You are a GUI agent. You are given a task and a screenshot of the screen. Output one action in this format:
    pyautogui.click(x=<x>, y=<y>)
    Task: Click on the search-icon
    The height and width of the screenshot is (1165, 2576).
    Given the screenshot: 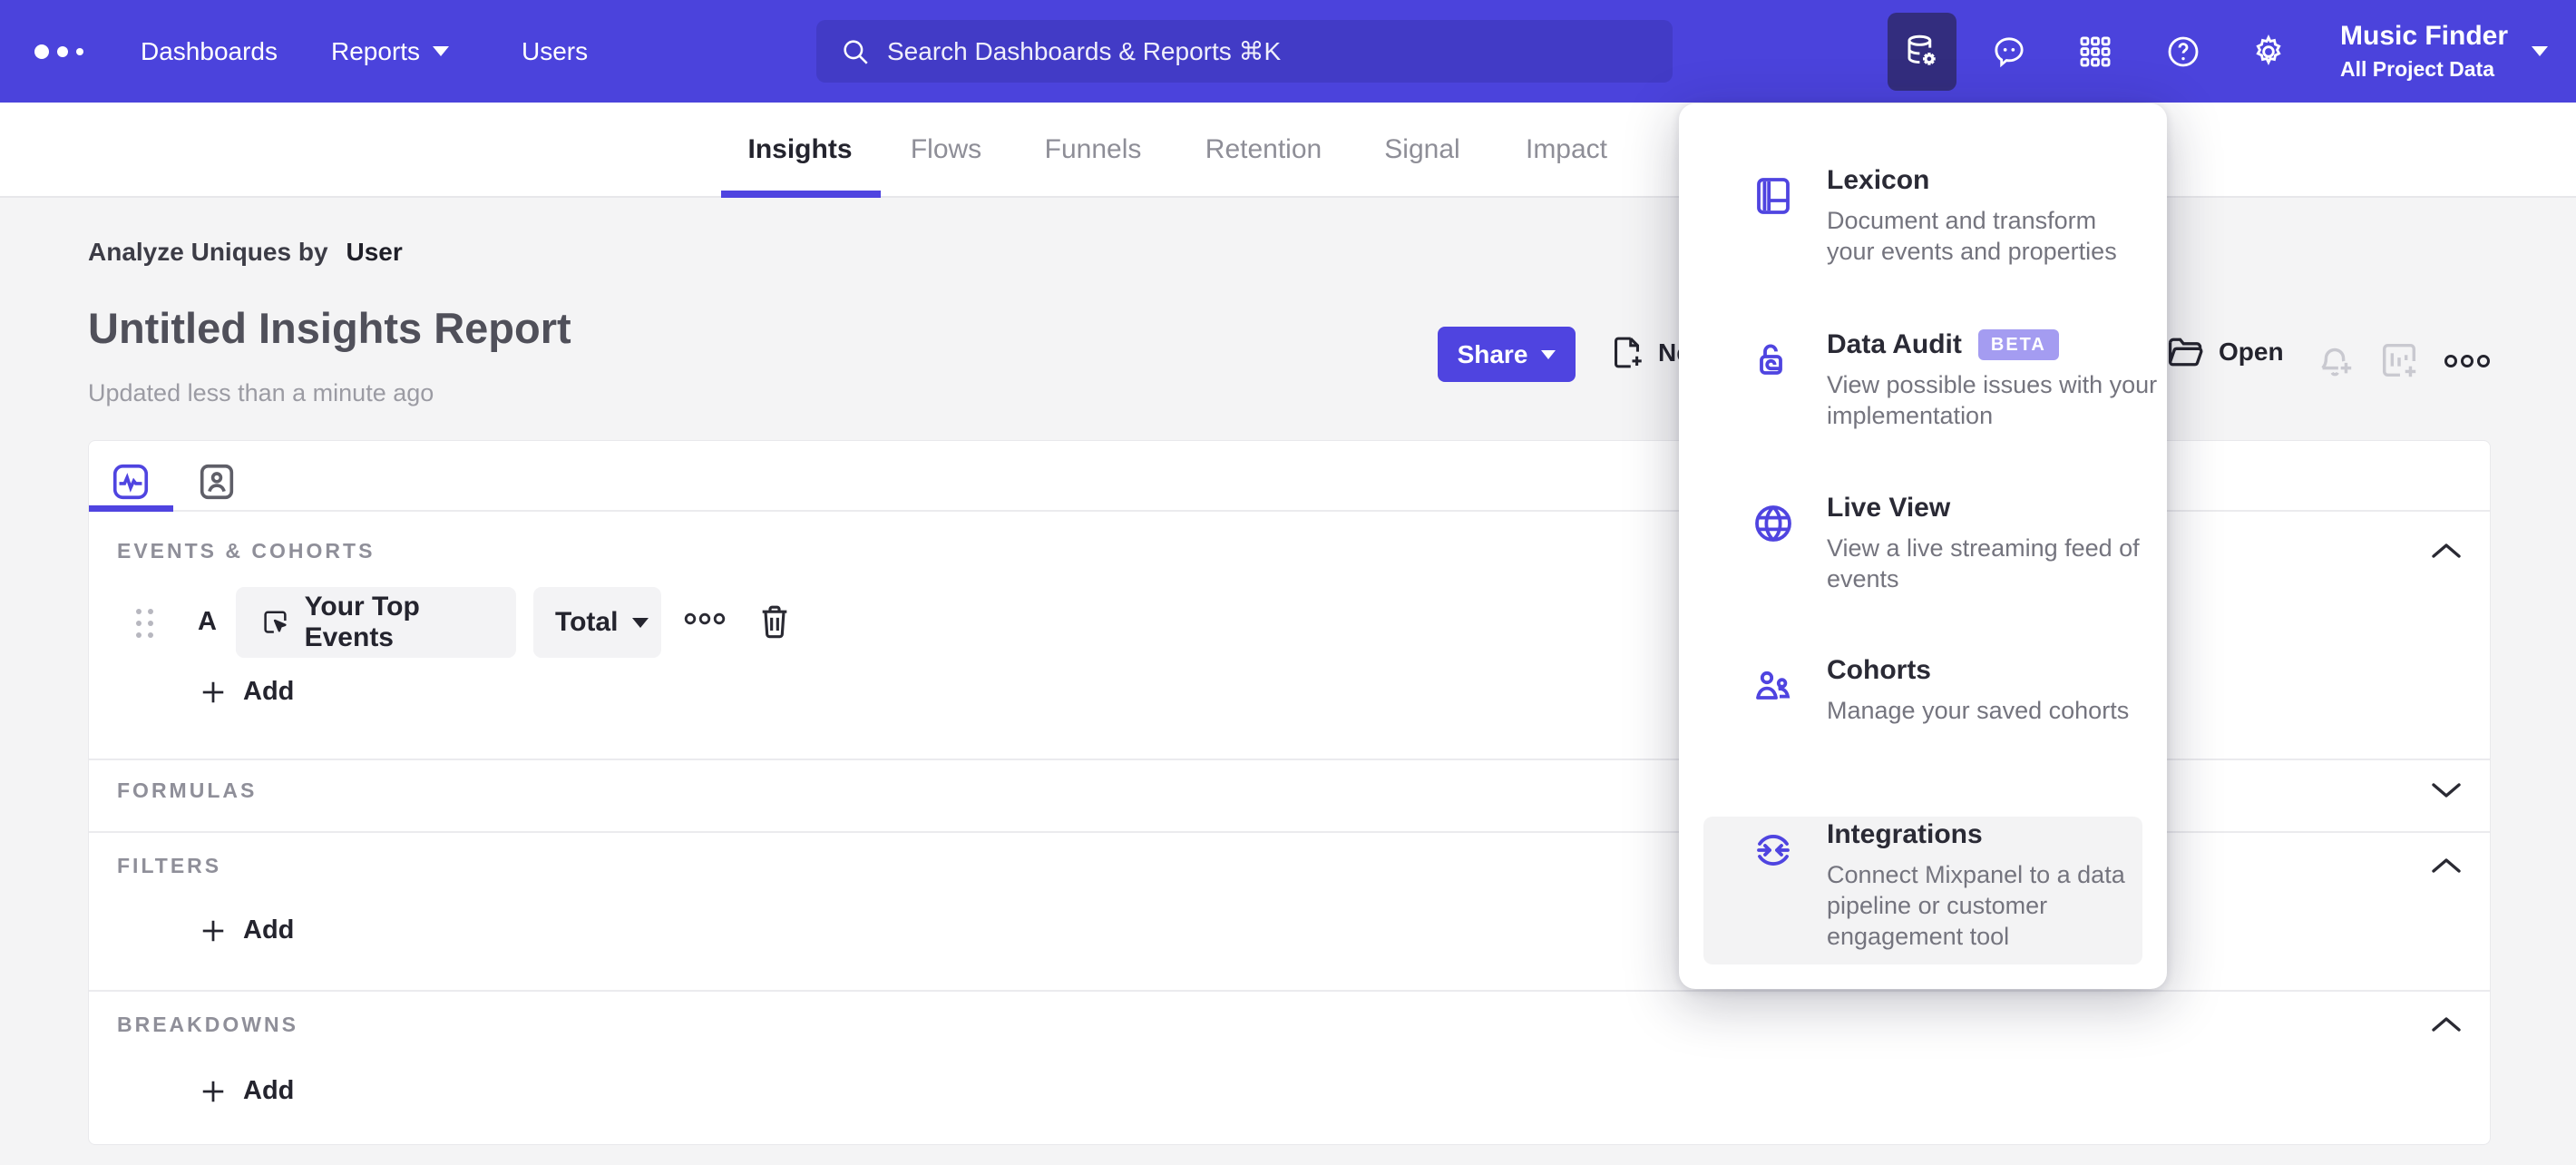 What is the action you would take?
    pyautogui.click(x=856, y=51)
    